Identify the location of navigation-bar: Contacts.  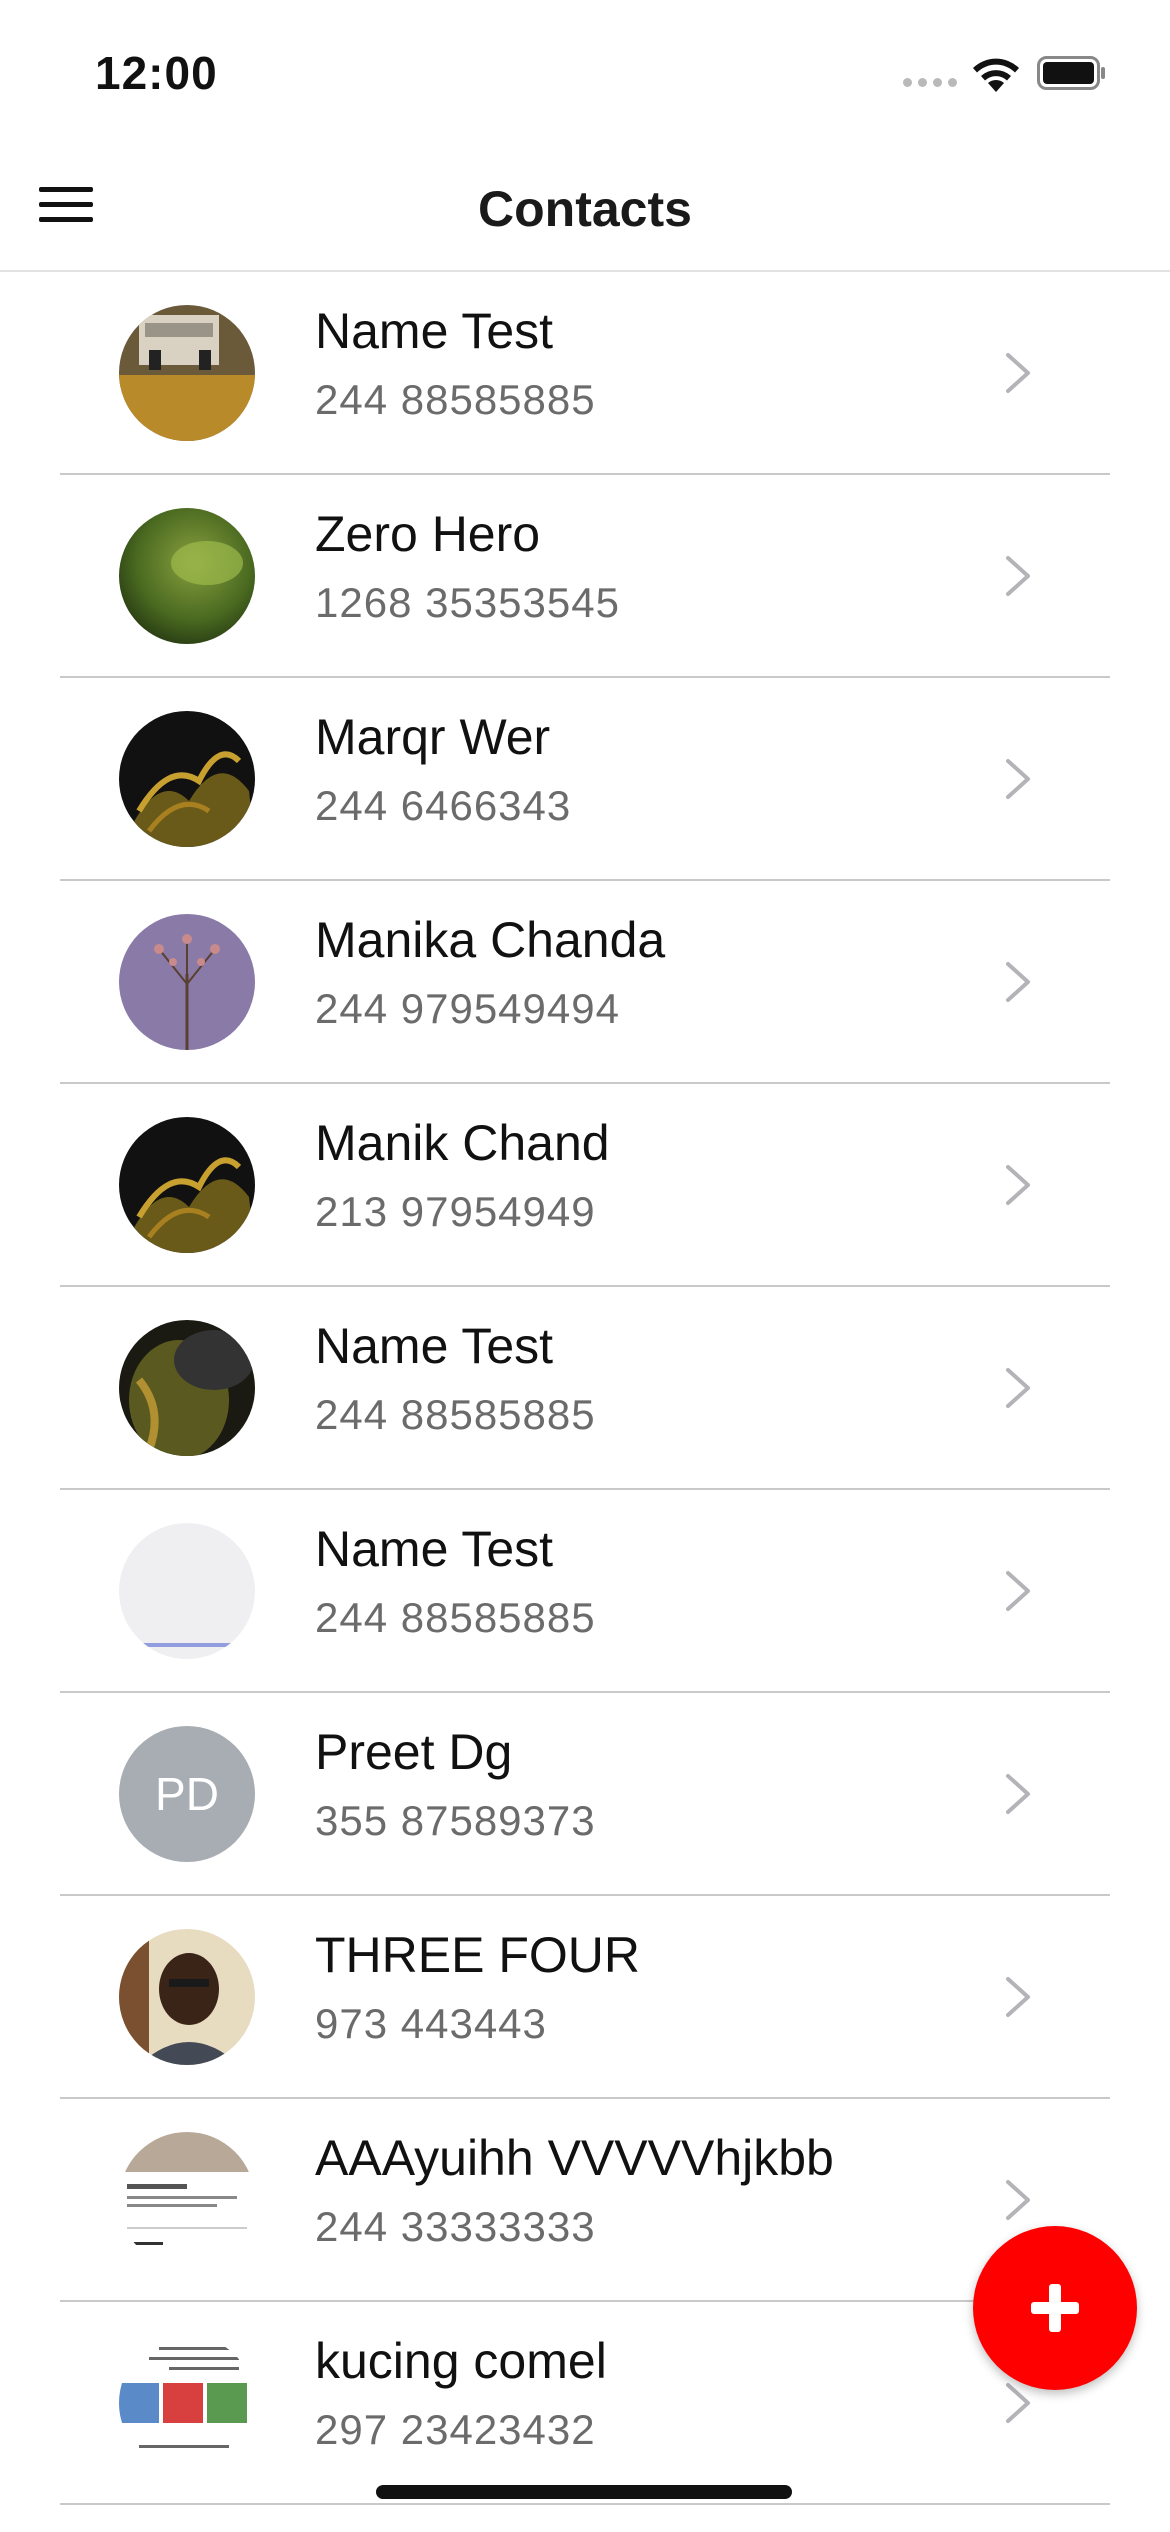
(585, 206).